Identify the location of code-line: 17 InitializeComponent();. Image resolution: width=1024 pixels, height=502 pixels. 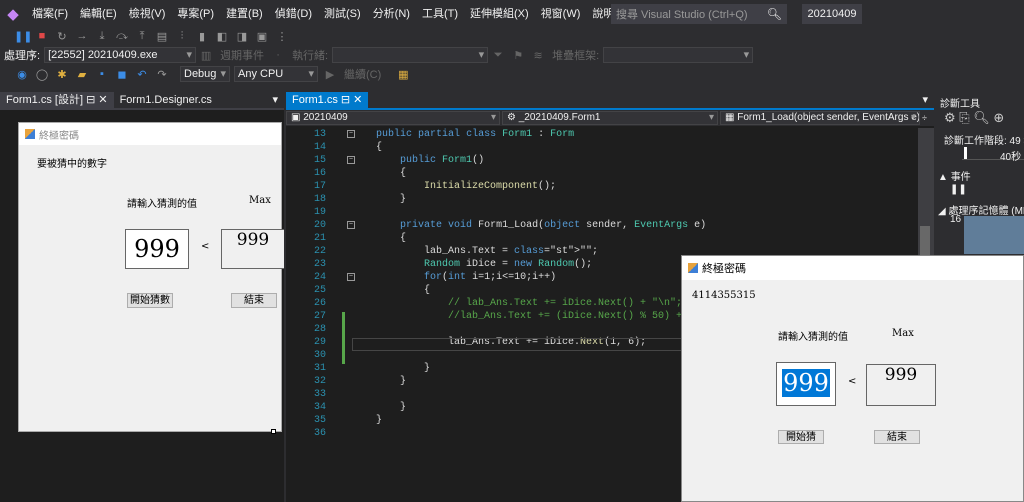
(602, 186).